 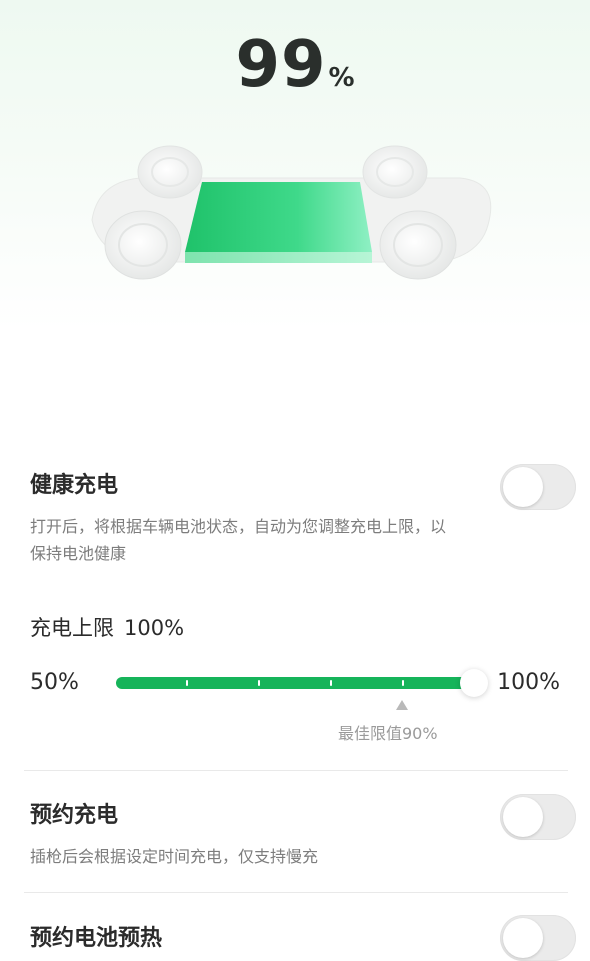 I want to click on charge-limit-label: 充电上限 100%, so click(x=112, y=627).